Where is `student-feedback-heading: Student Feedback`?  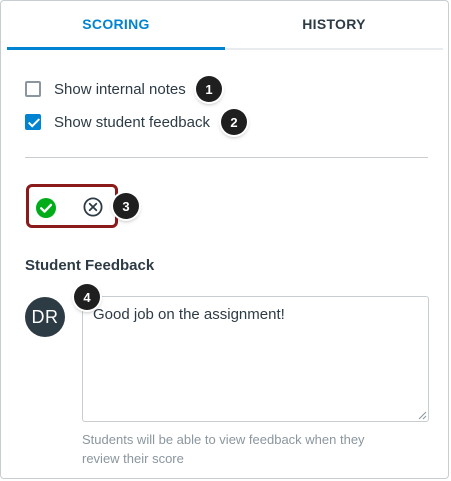
student-feedback-heading: Student Feedback is located at coordinates (90, 265).